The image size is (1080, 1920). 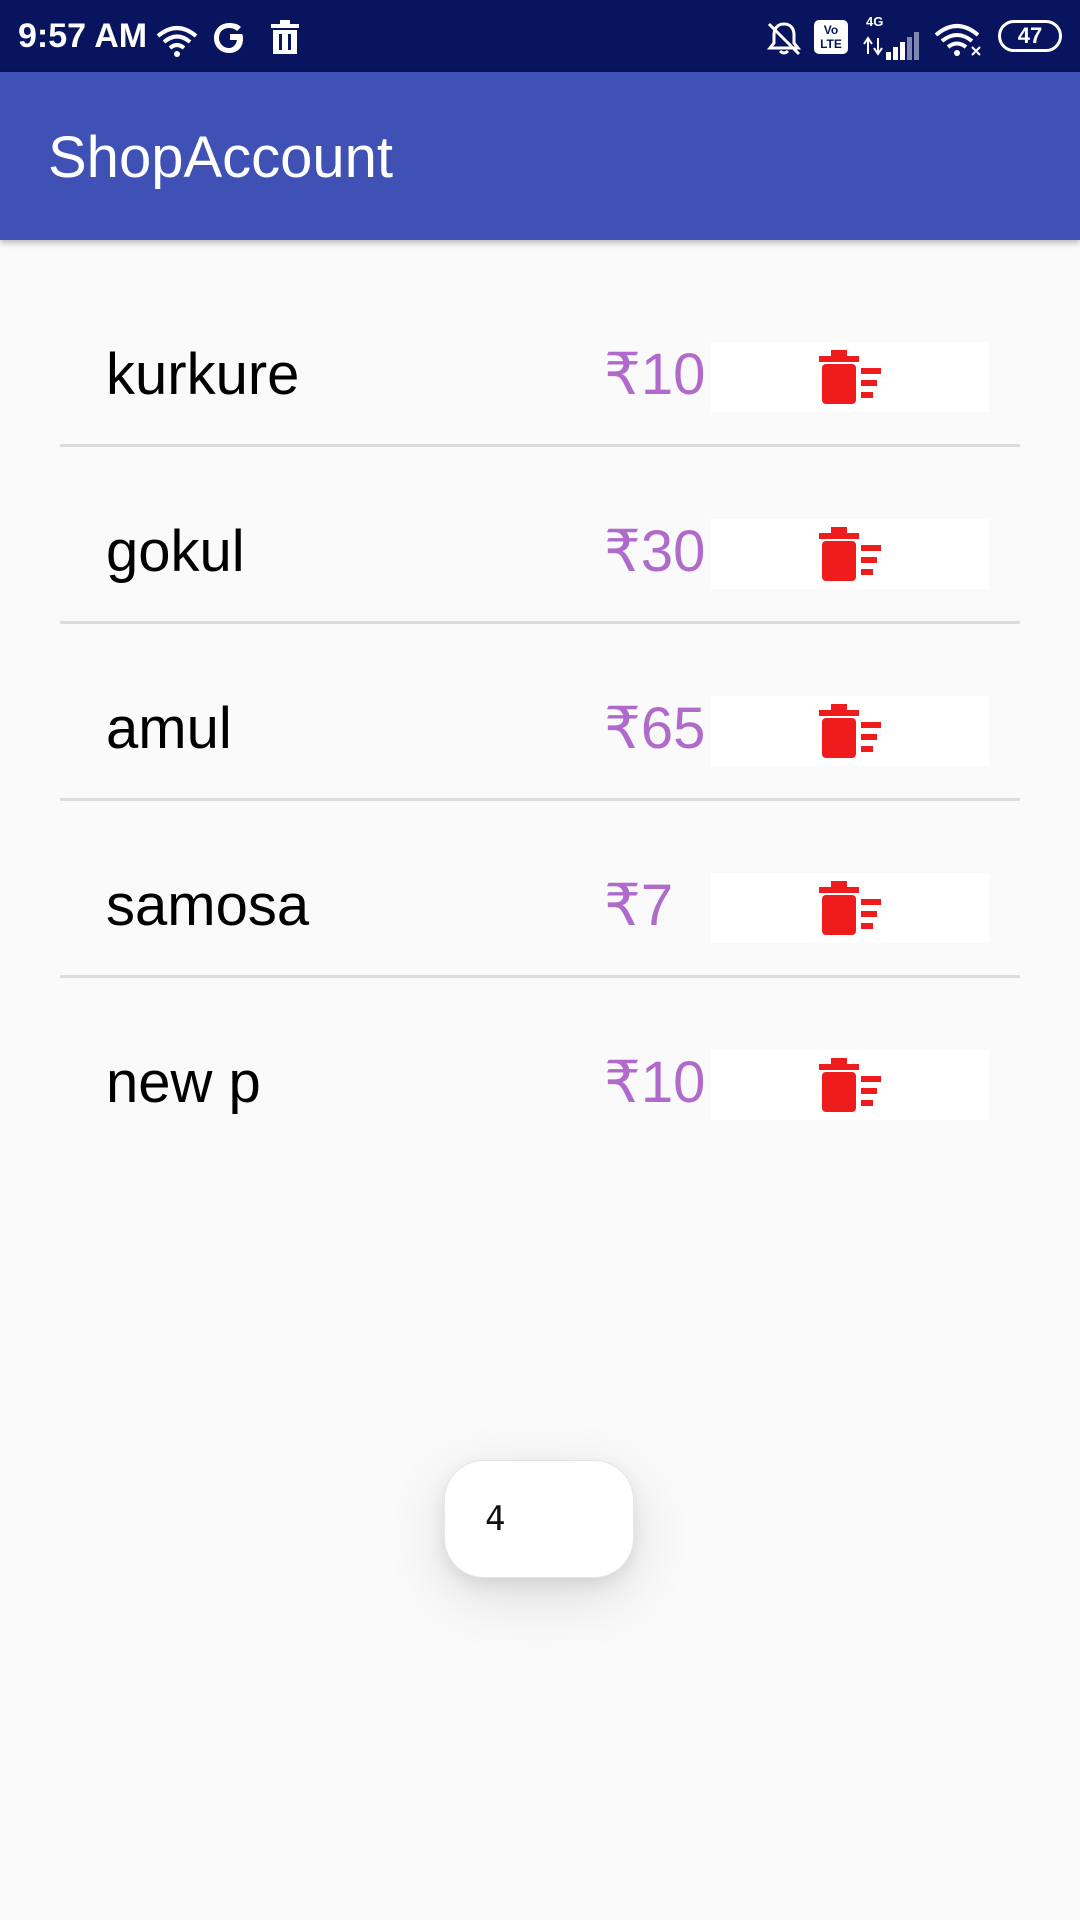 I want to click on item-price: ₹65, so click(x=655, y=728).